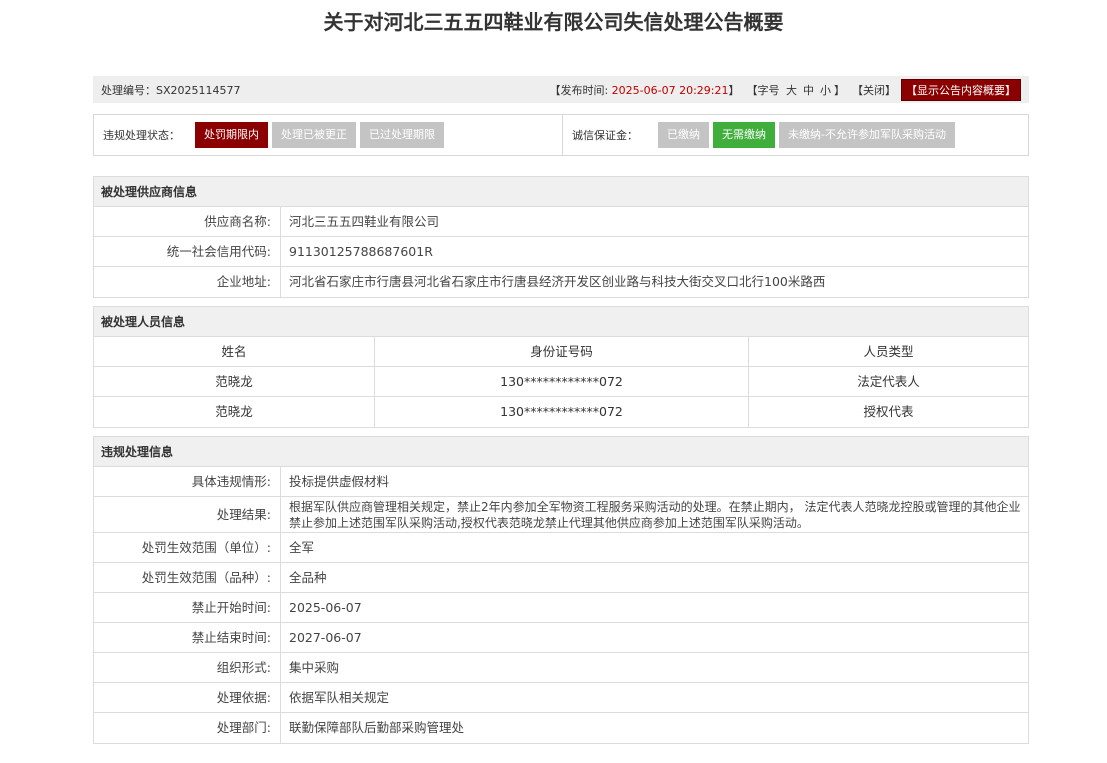  What do you see at coordinates (839, 90) in the screenshot?
I see `font-size-suffix: 】` at bounding box center [839, 90].